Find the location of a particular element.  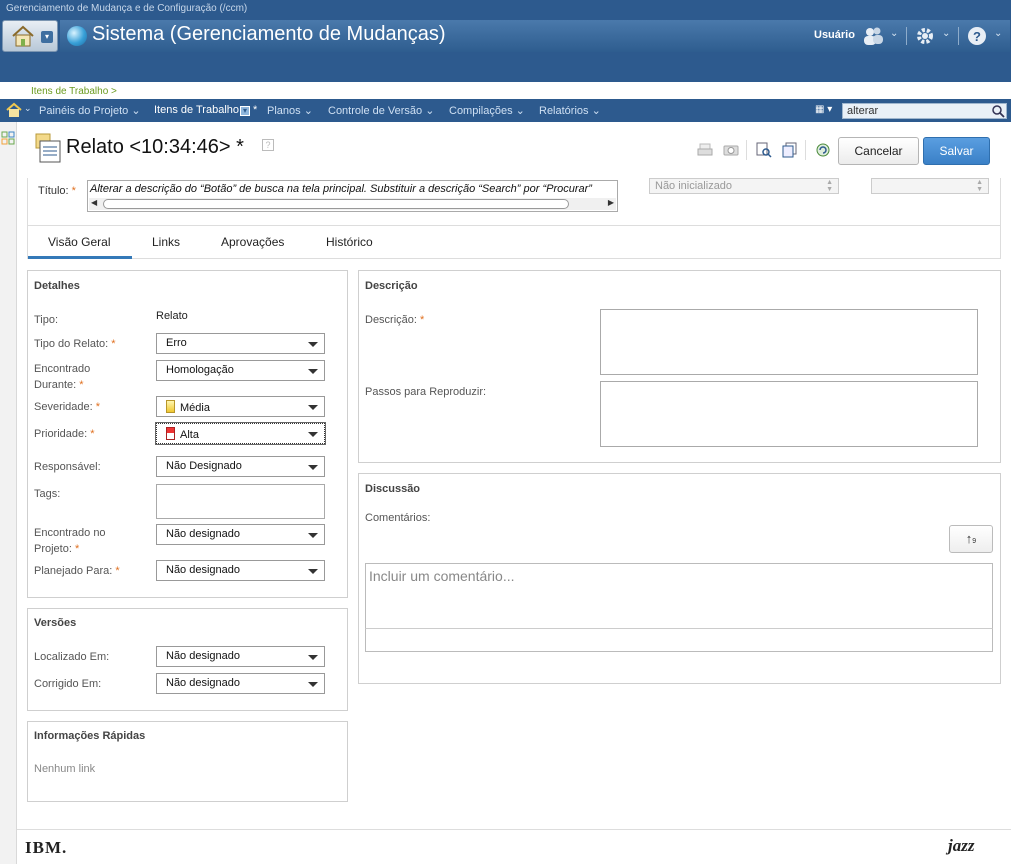

header-divider is located at coordinates (906, 36).